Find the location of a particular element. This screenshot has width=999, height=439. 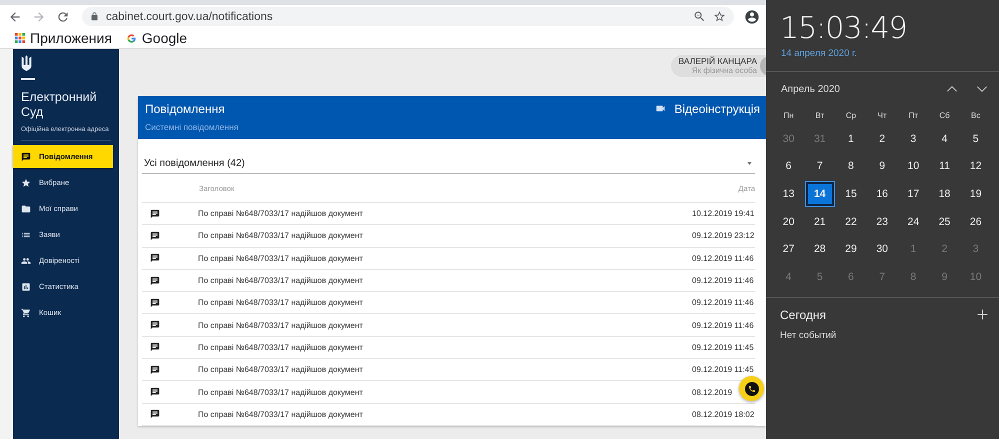

calendar-day: 29 is located at coordinates (851, 249).